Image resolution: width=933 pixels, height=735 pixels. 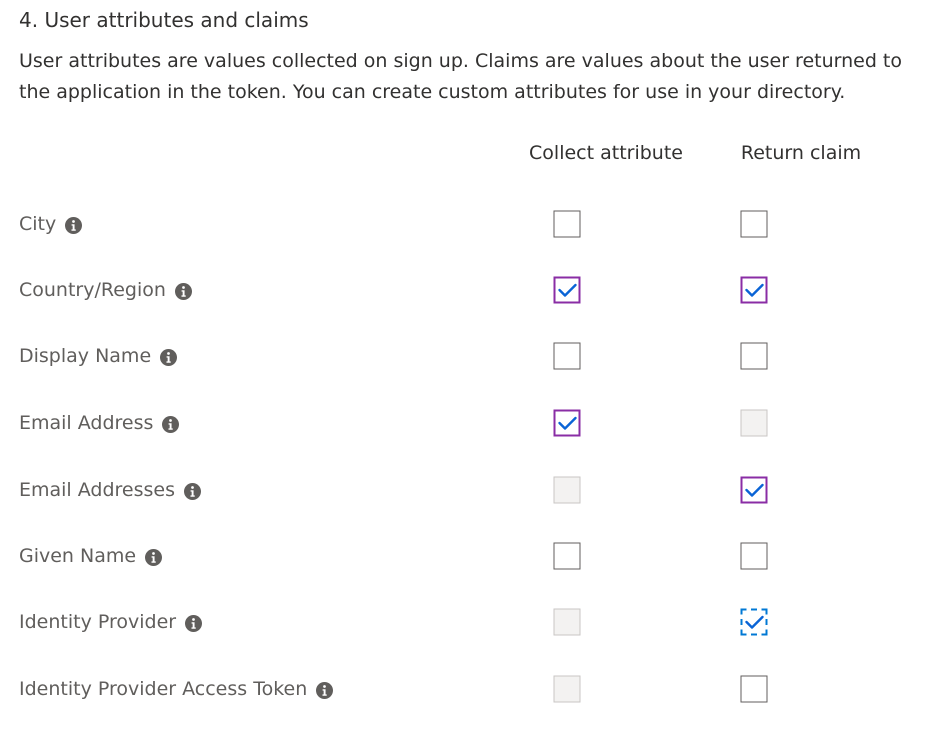 What do you see at coordinates (163, 689) in the screenshot?
I see `attribute-name: Identity Provider Access Token` at bounding box center [163, 689].